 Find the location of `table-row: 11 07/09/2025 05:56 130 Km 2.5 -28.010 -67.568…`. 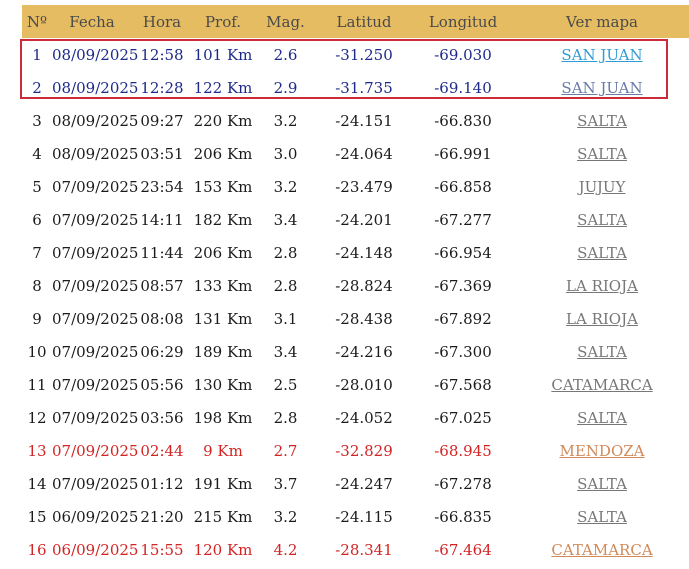

table-row: 11 07/09/2025 05:56 130 Km 2.5 -28.010 -67.568… is located at coordinates (355, 384).